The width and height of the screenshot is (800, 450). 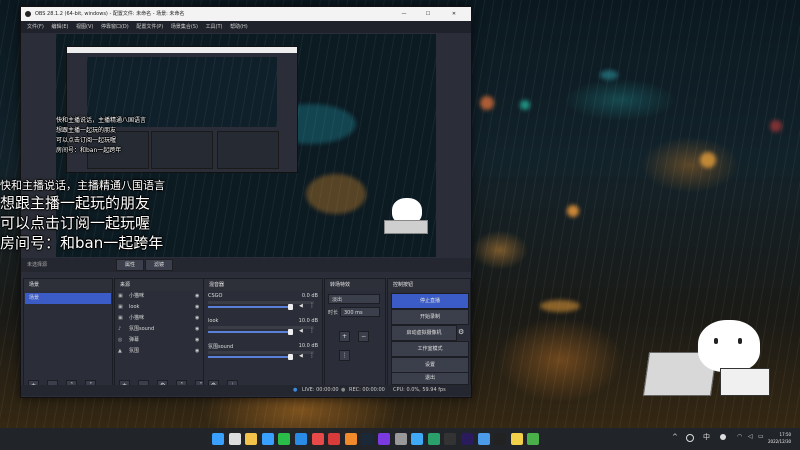 What do you see at coordinates (690, 438) in the screenshot?
I see `network-icon` at bounding box center [690, 438].